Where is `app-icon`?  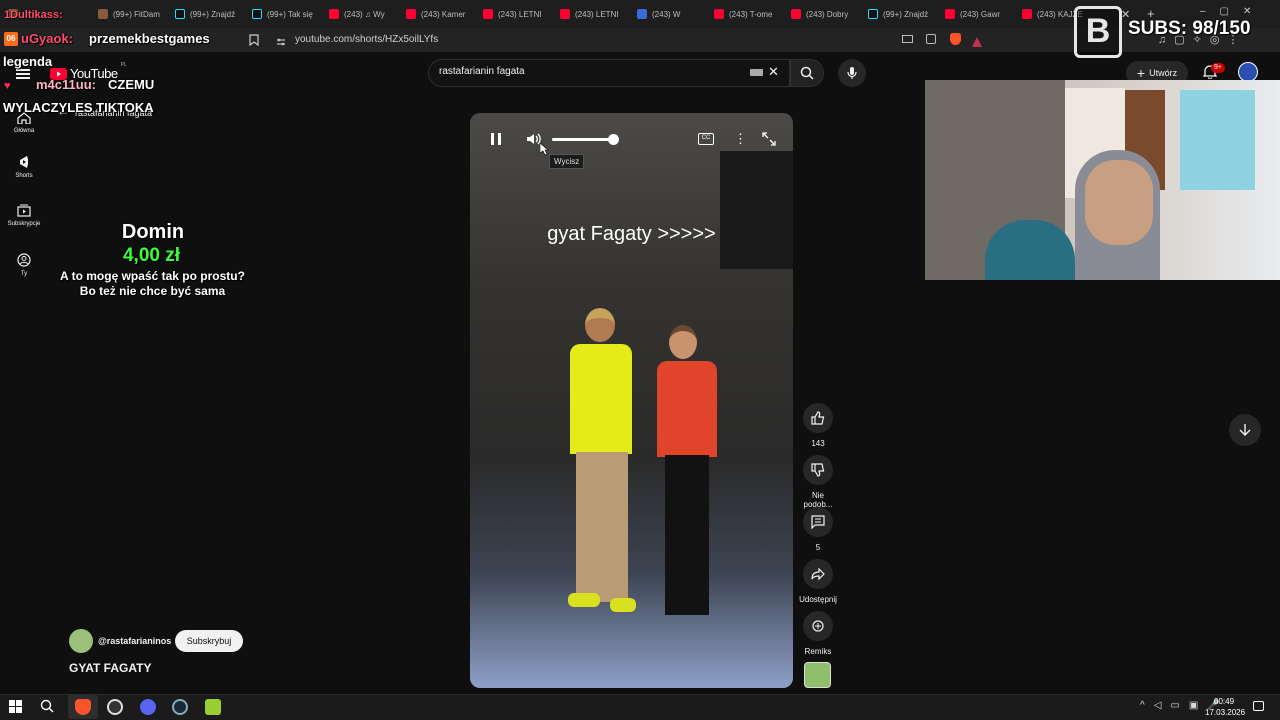 app-icon is located at coordinates (213, 707).